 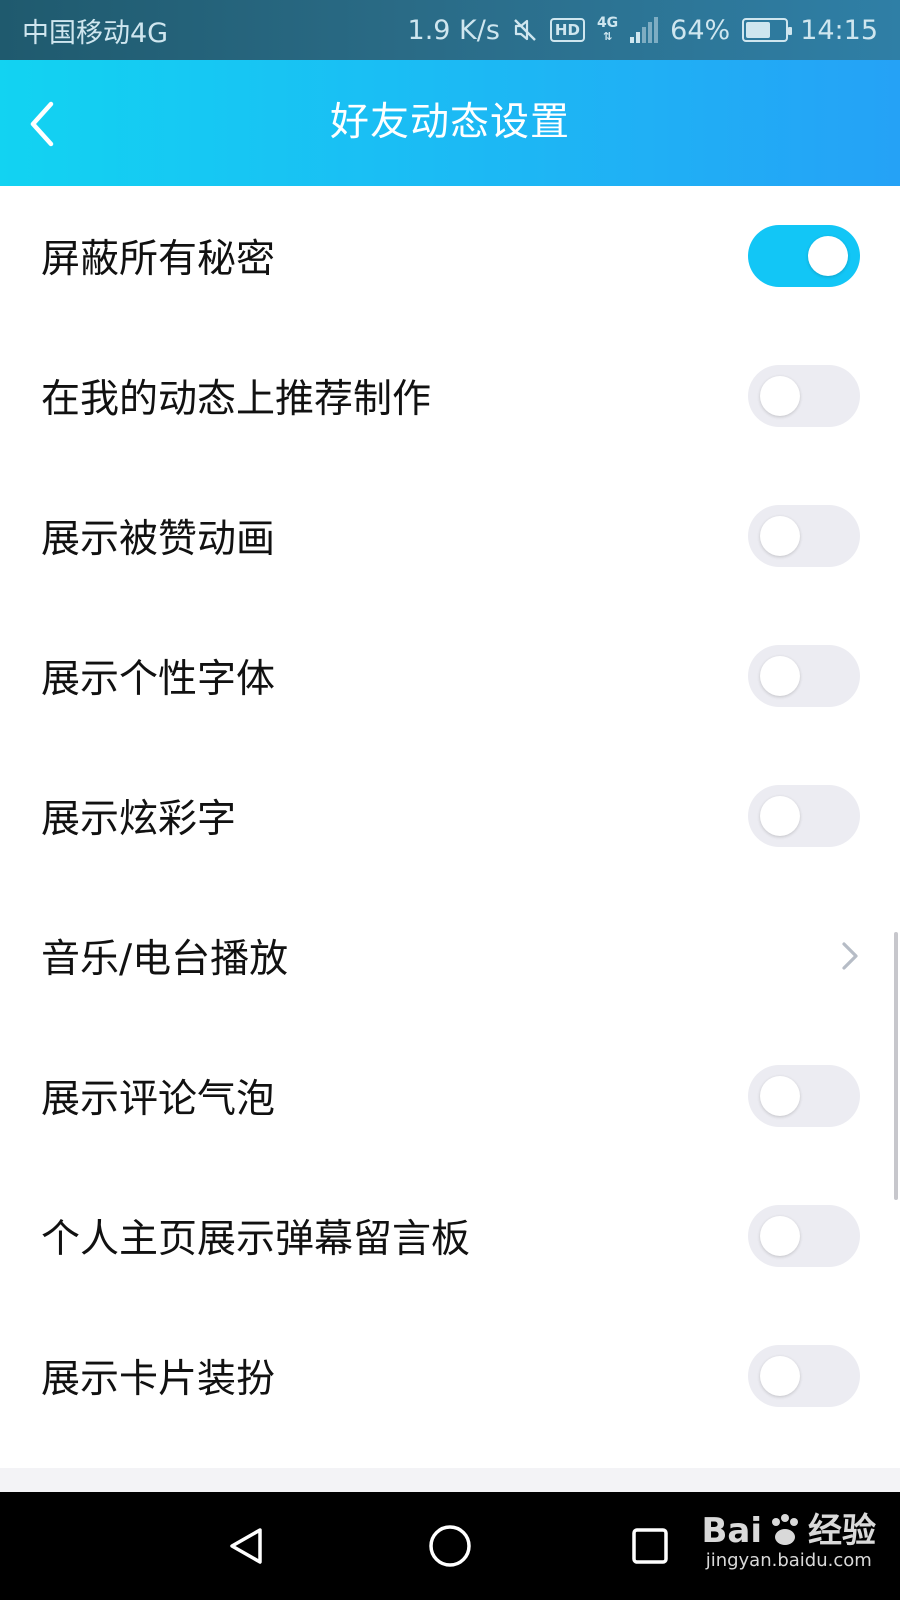 I want to click on hd-badge: HD, so click(x=567, y=30).